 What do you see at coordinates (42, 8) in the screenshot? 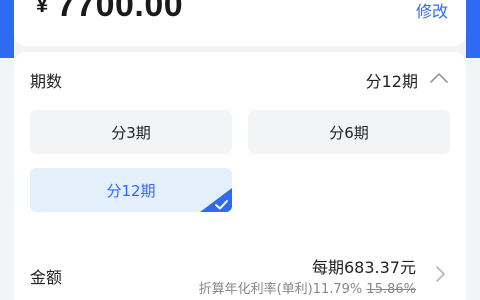
I see `currency-symbol: ¥` at bounding box center [42, 8].